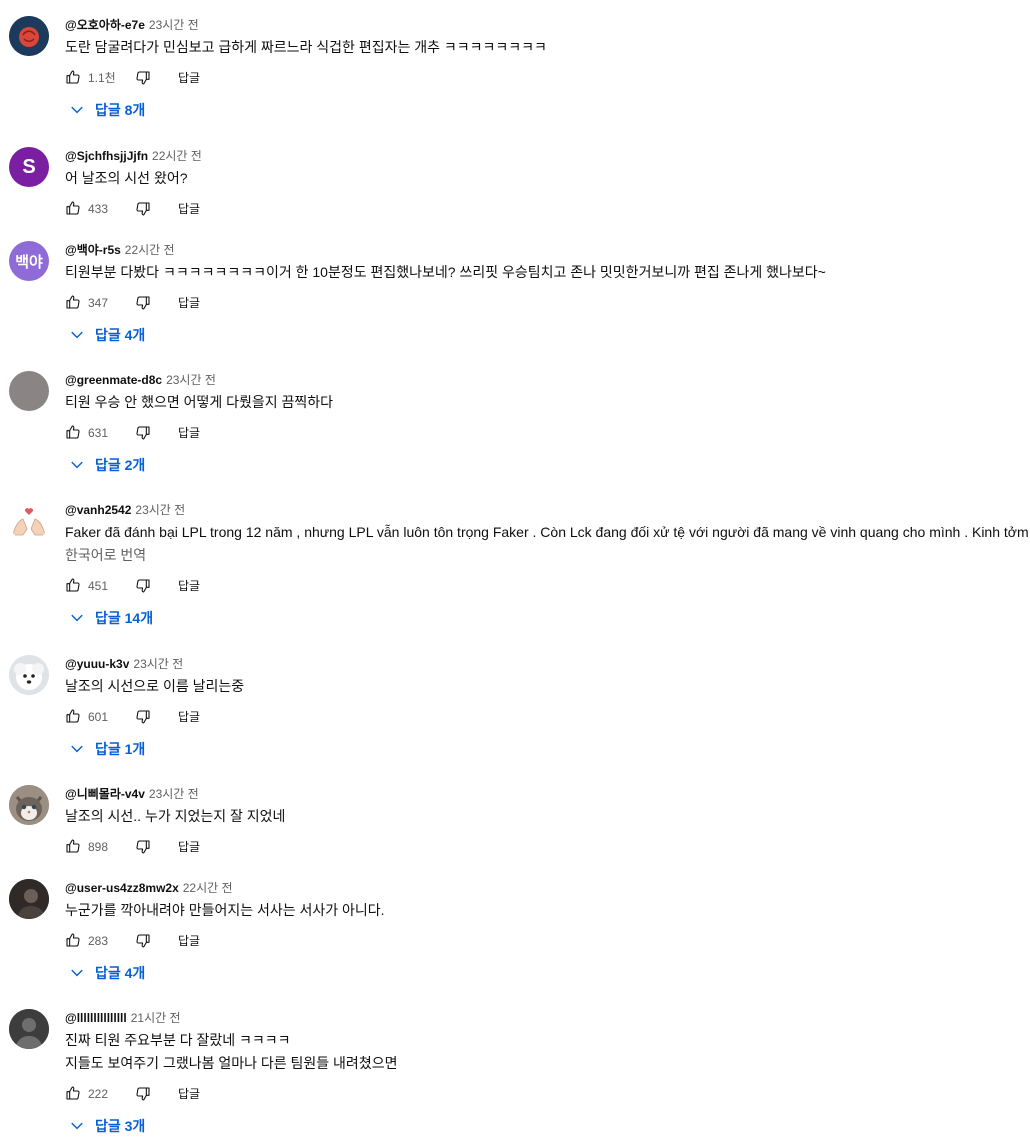 The width and height of the screenshot is (1030, 1141). What do you see at coordinates (156, 1018) in the screenshot?
I see `comment-time: 21시간 전` at bounding box center [156, 1018].